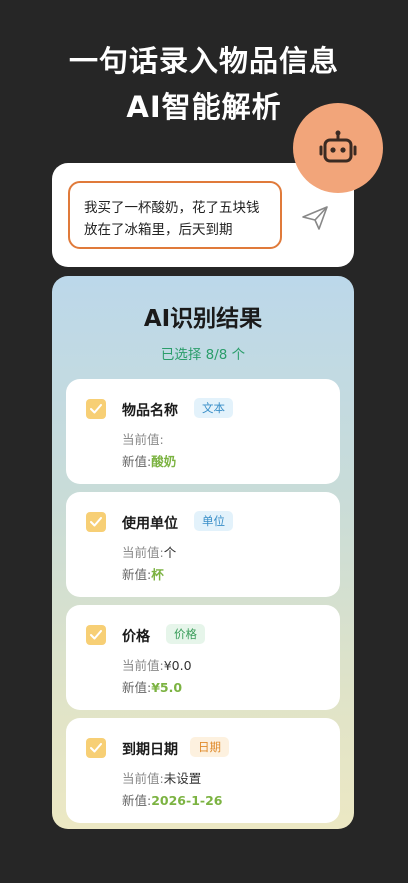  I want to click on new-value: 杯, so click(157, 574).